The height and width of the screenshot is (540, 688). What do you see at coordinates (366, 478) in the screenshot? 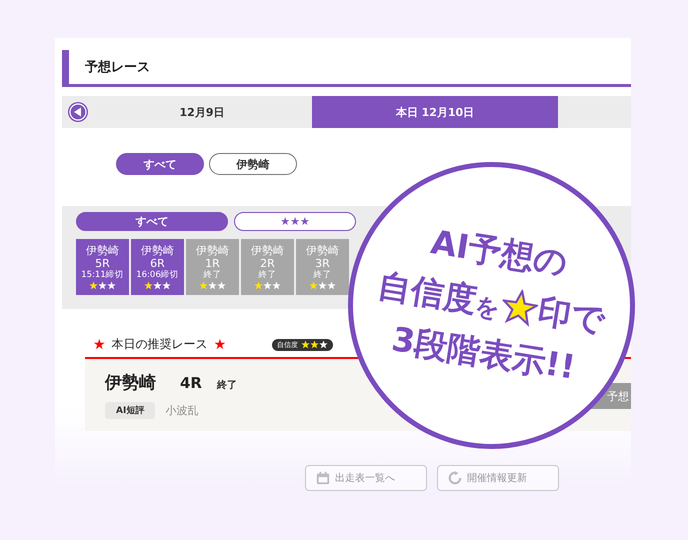
I see `action-button: 出走表一覧へ` at bounding box center [366, 478].